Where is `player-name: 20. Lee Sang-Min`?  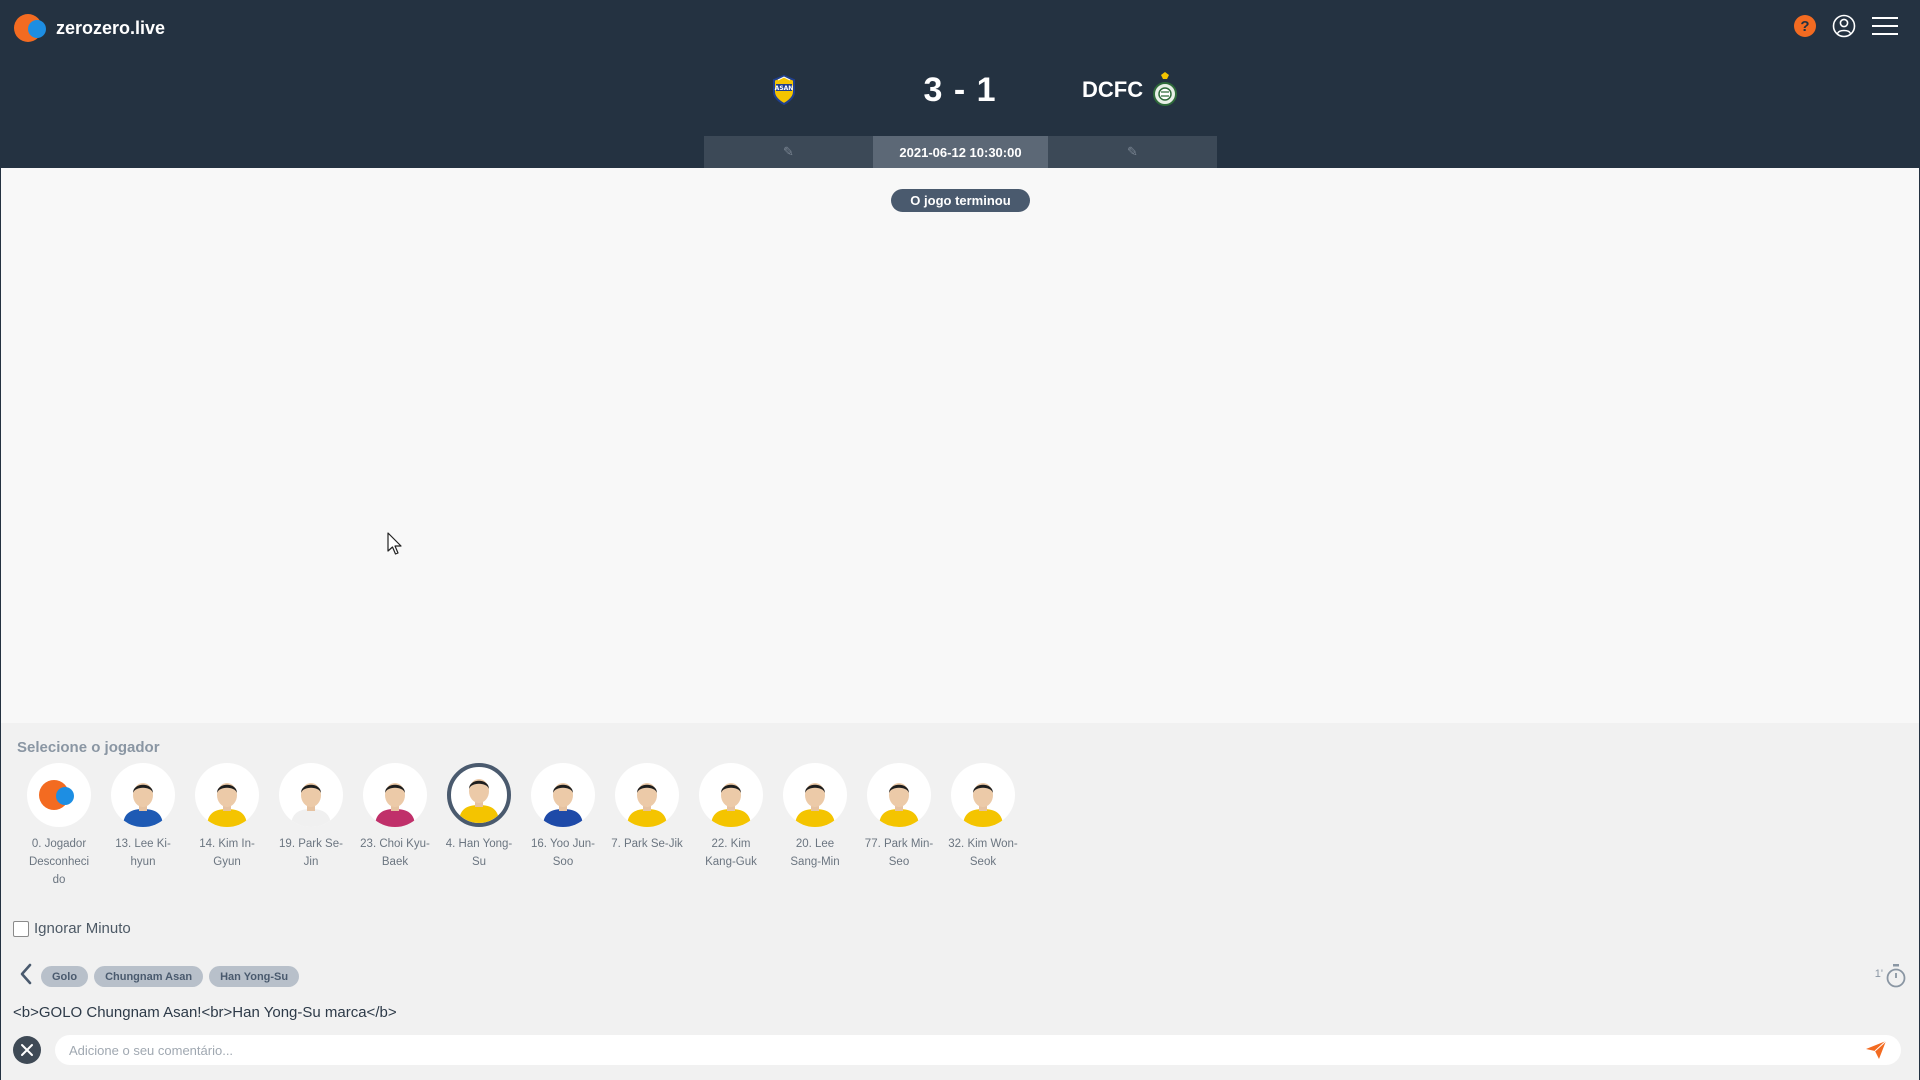 player-name: 20. Lee Sang-Min is located at coordinates (815, 853).